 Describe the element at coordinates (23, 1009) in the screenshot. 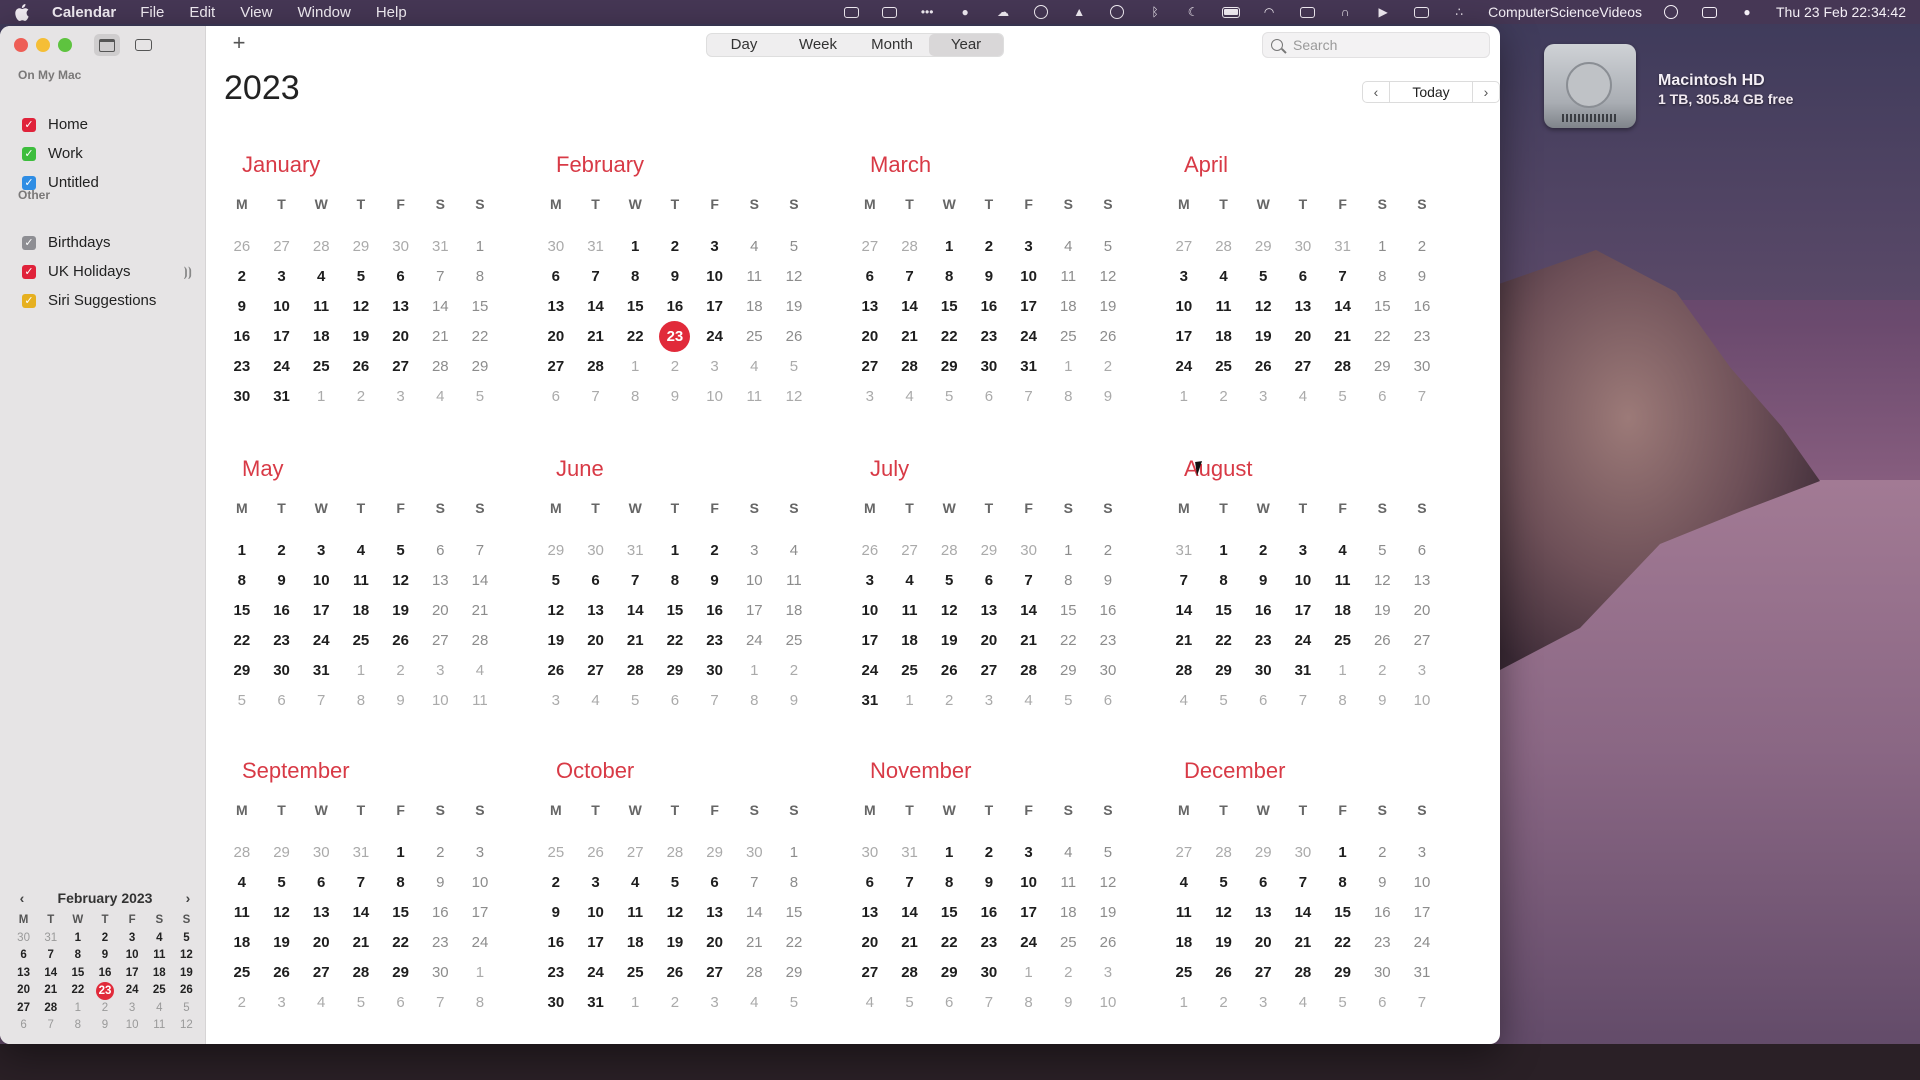

I see `mini-day: 27` at that location.